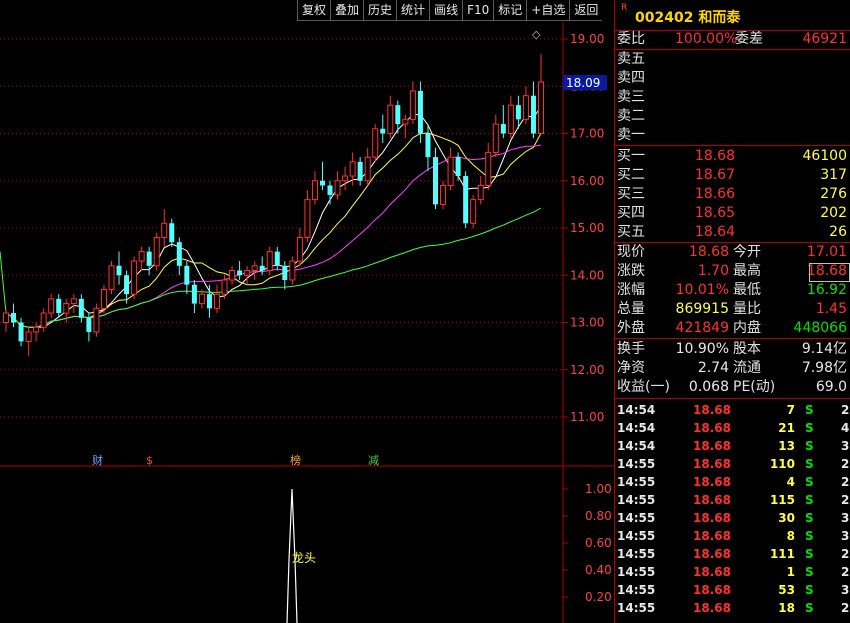 The height and width of the screenshot is (623, 850). What do you see at coordinates (587, 39) in the screenshot?
I see `price-tick-label: 19.00` at bounding box center [587, 39].